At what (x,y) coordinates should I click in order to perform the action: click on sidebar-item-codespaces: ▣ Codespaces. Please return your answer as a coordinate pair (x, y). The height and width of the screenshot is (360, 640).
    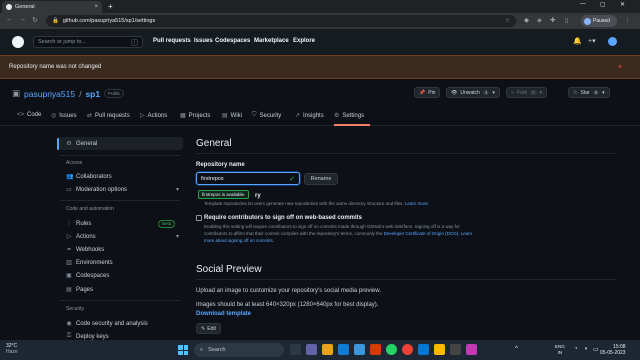
    Looking at the image, I should click on (87, 276).